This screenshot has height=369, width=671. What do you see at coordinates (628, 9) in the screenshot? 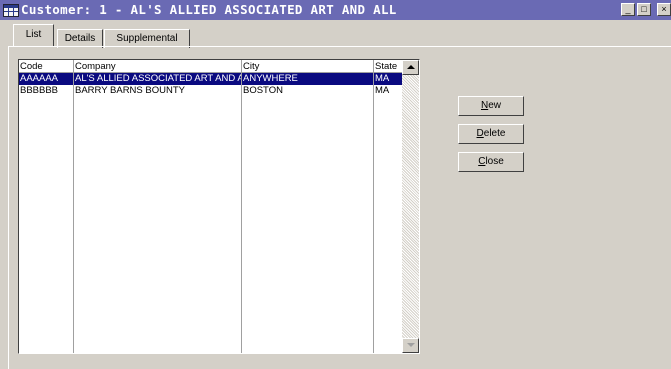
I see `minimize-button: _` at bounding box center [628, 9].